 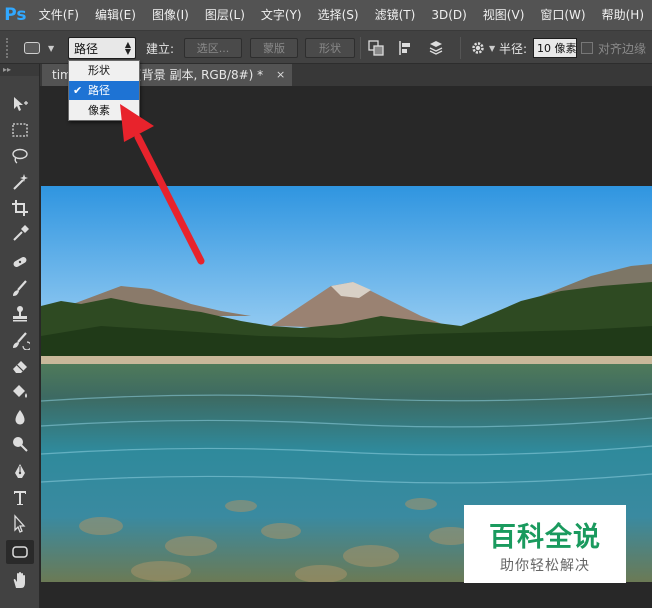 I want to click on magic-wand-tool-icon, so click(x=20, y=182).